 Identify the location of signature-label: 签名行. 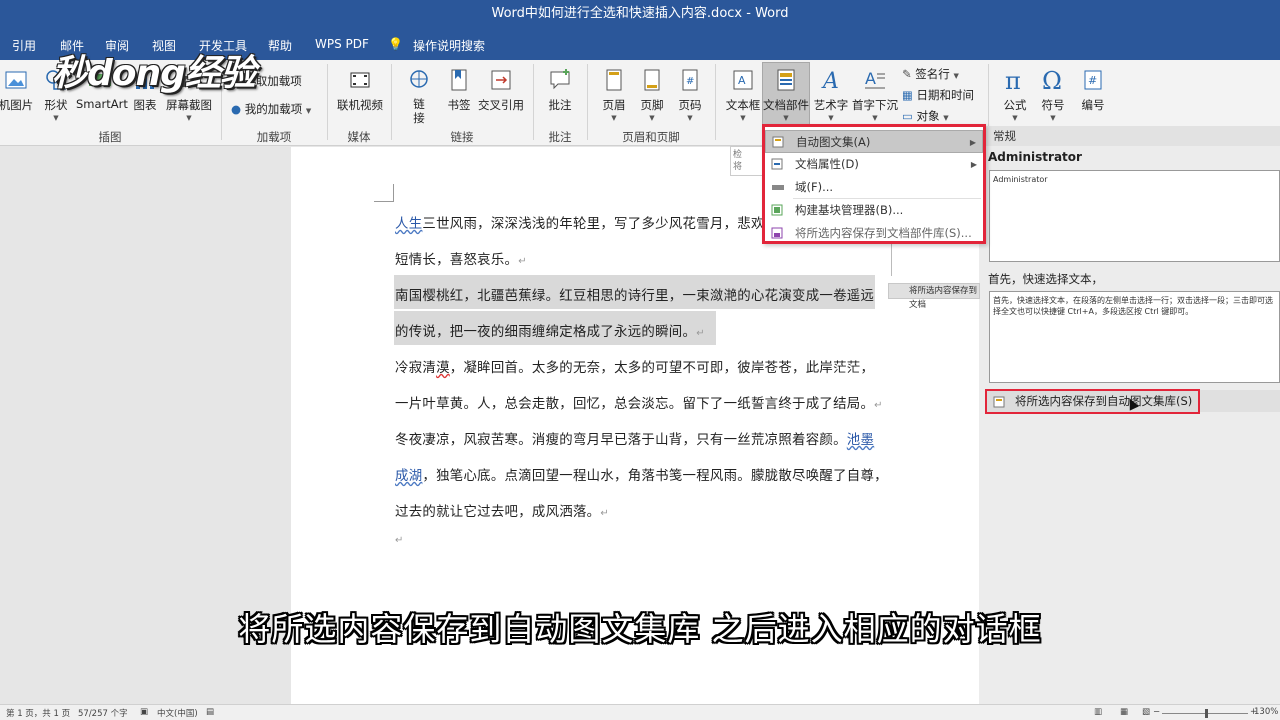
(932, 74).